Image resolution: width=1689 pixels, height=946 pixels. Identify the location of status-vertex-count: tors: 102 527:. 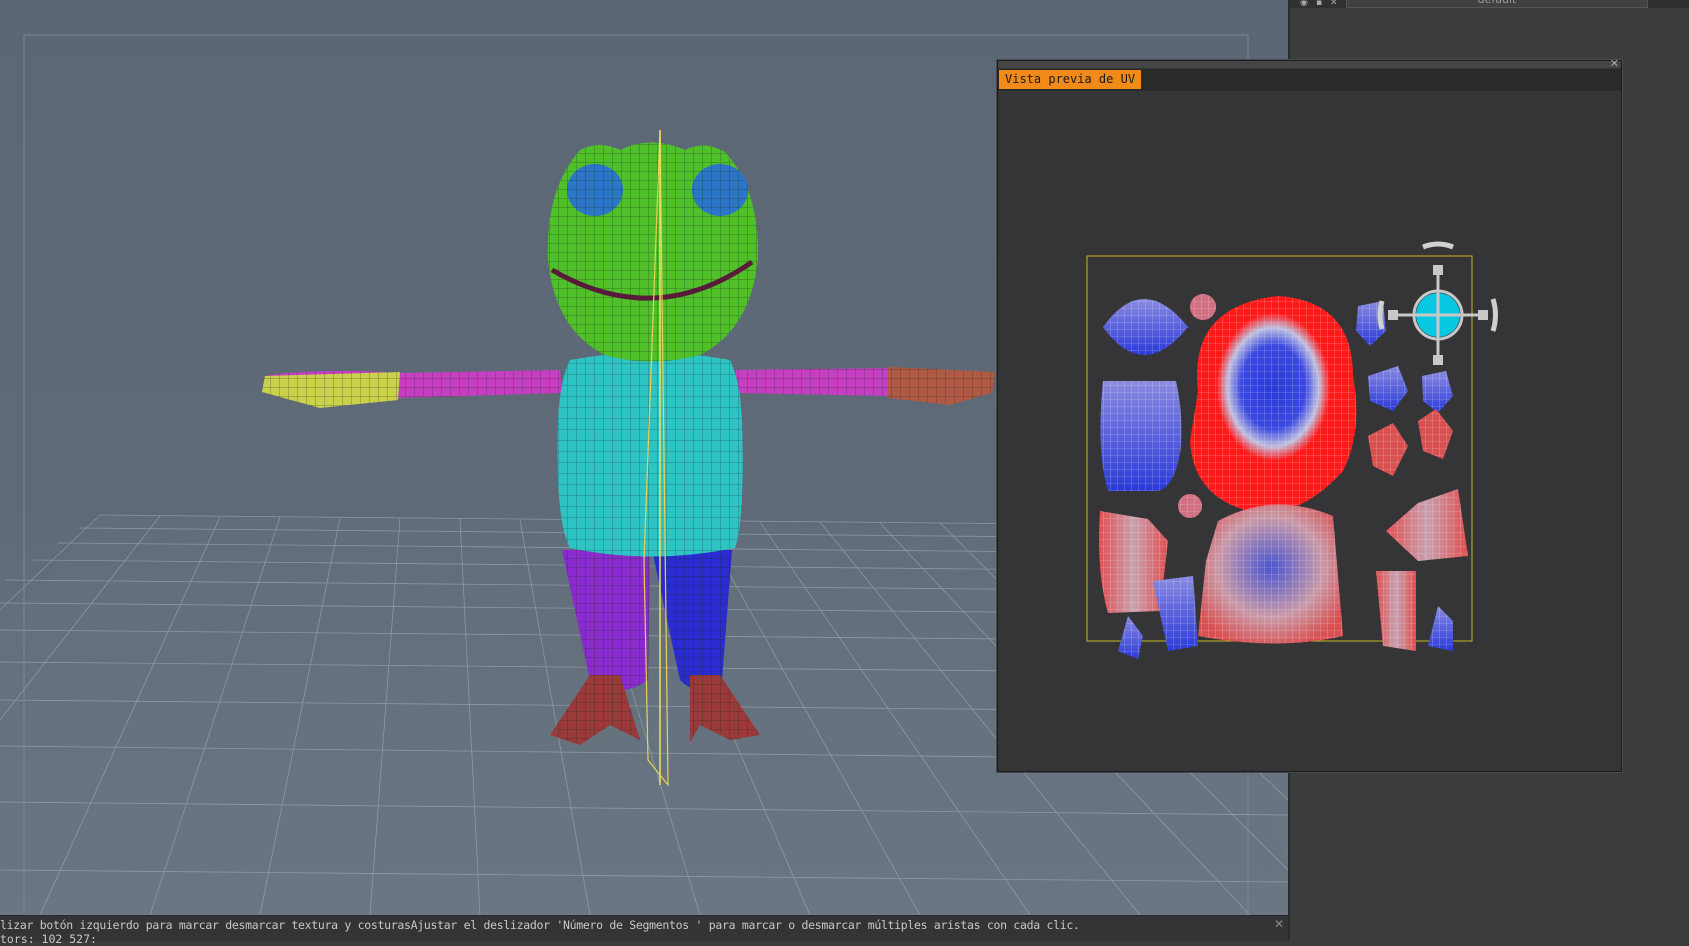
(48, 939).